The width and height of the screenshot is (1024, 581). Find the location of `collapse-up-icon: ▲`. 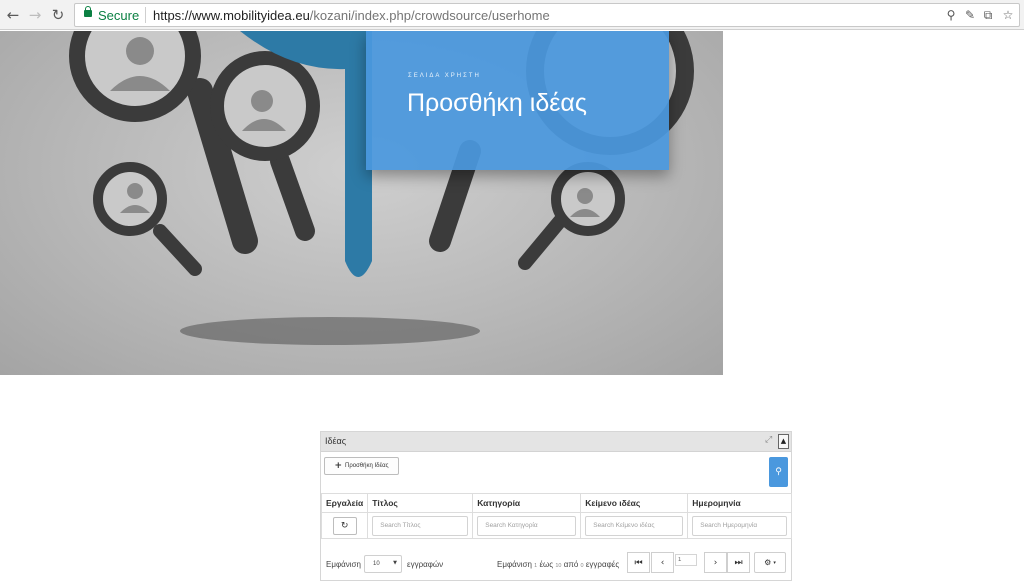

collapse-up-icon: ▲ is located at coordinates (783, 441).